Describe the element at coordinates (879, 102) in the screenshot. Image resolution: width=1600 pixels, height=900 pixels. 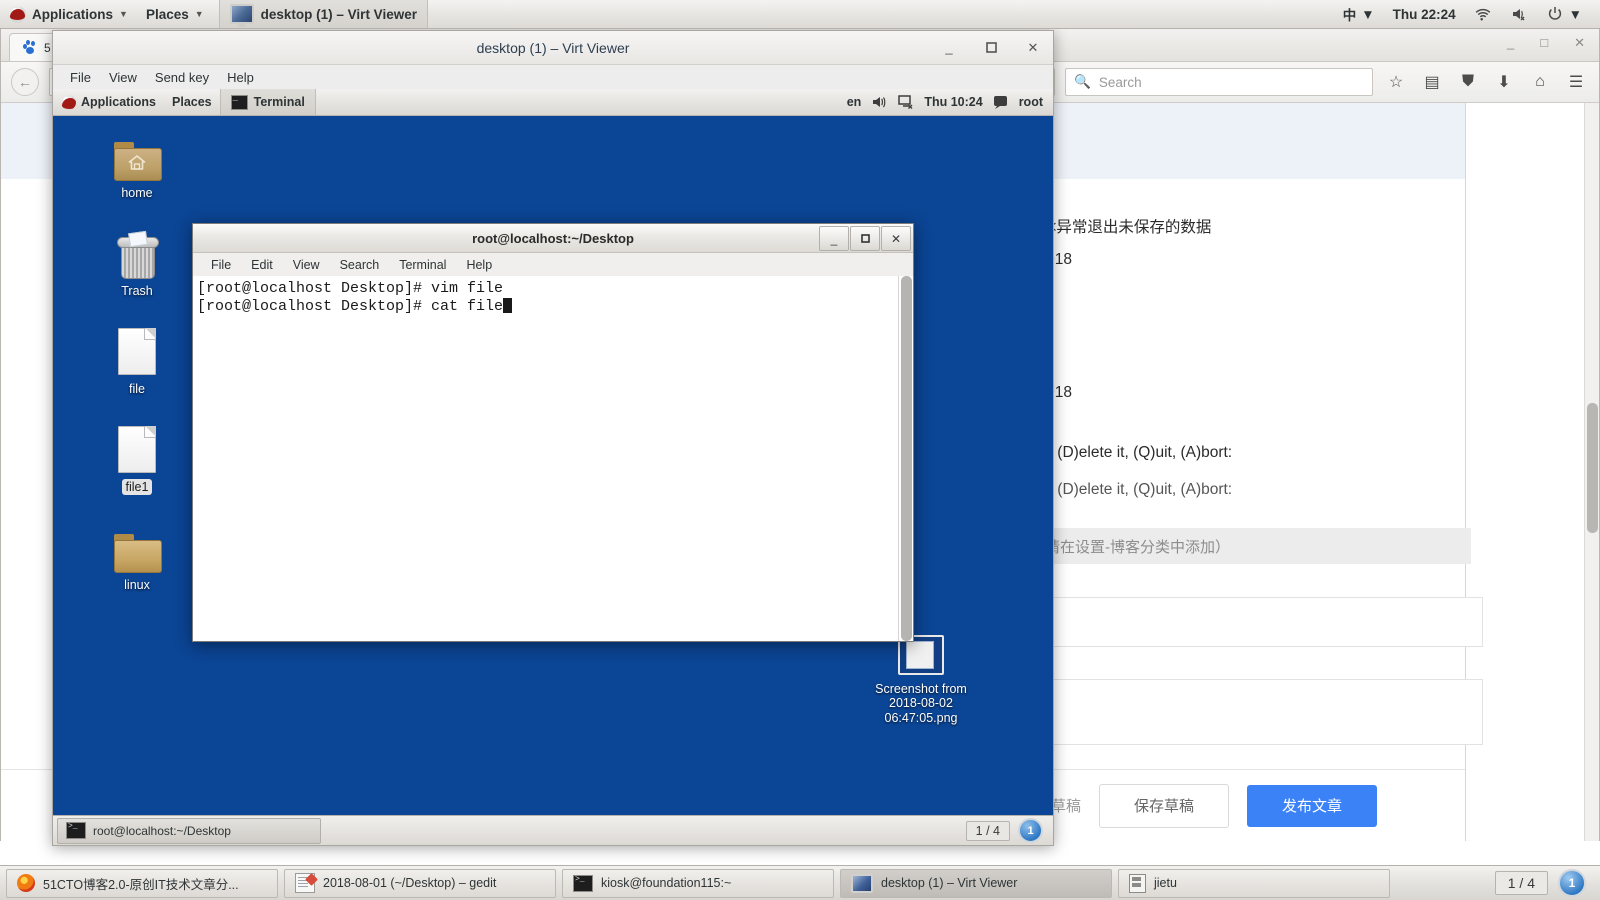
I see `volume-icon` at that location.